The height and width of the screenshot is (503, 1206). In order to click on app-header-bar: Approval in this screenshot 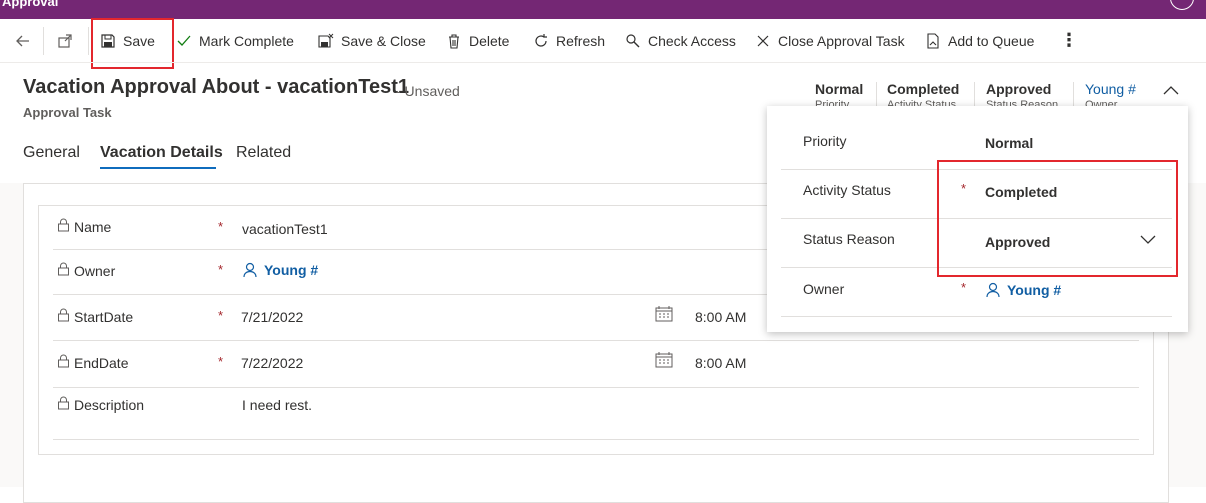, I will do `click(603, 9)`.